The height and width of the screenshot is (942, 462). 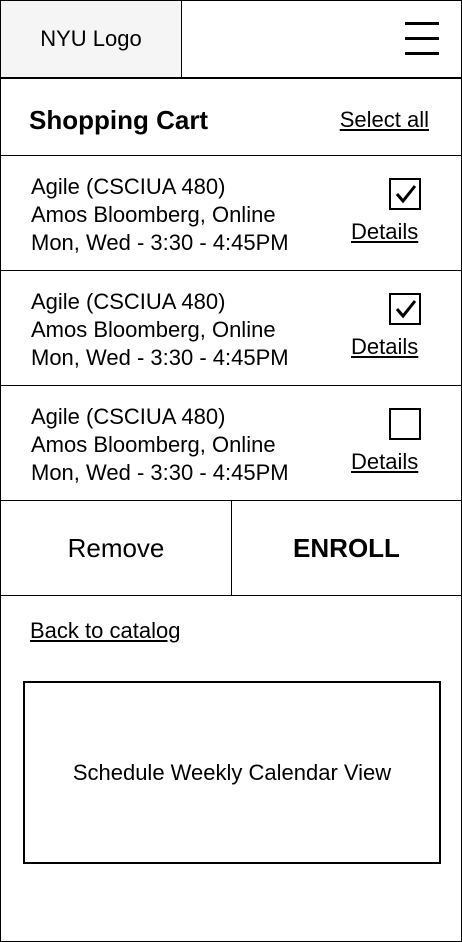 I want to click on cart-header: Shopping Cart Select all, so click(x=231, y=117).